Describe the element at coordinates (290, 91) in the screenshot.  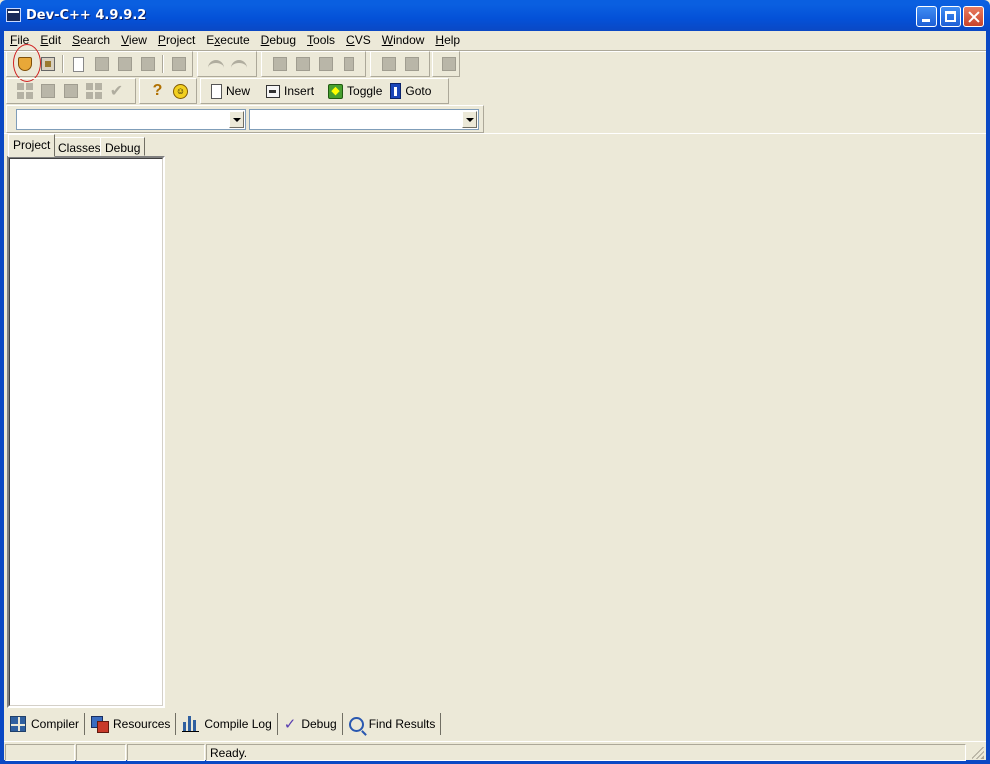
I see `insert-button: Insert` at that location.